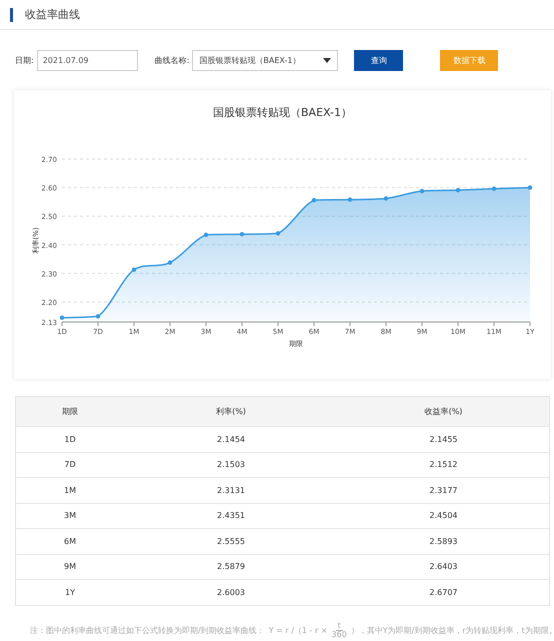 The width and height of the screenshot is (554, 641). Describe the element at coordinates (339, 634) in the screenshot. I see `formula-denominator: 360` at that location.